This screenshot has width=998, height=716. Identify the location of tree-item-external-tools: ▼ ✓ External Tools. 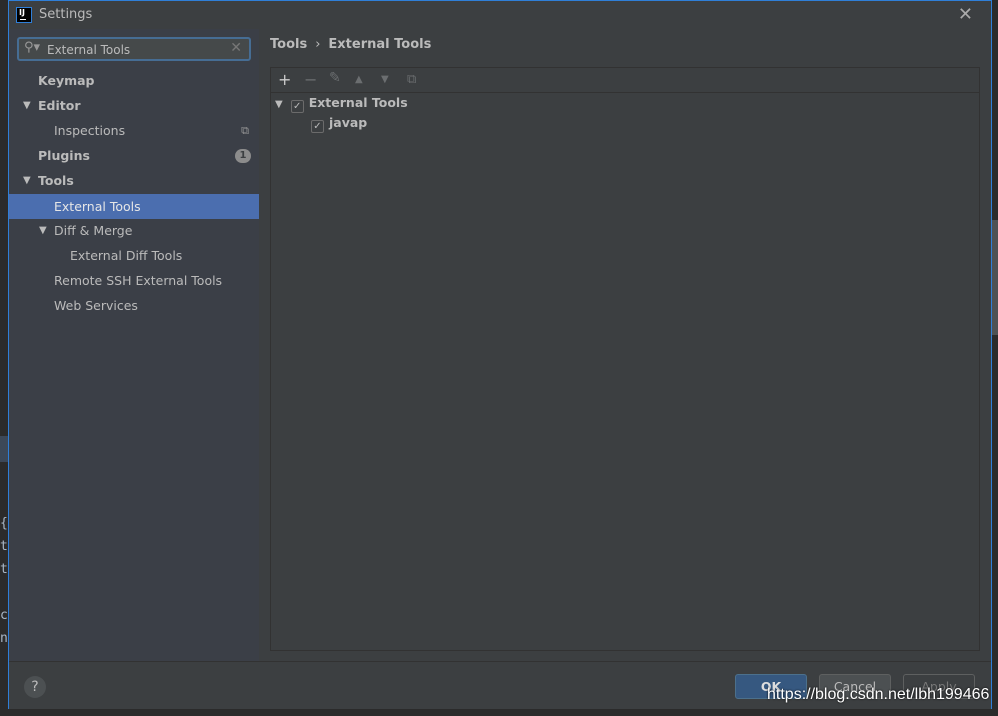
(341, 103).